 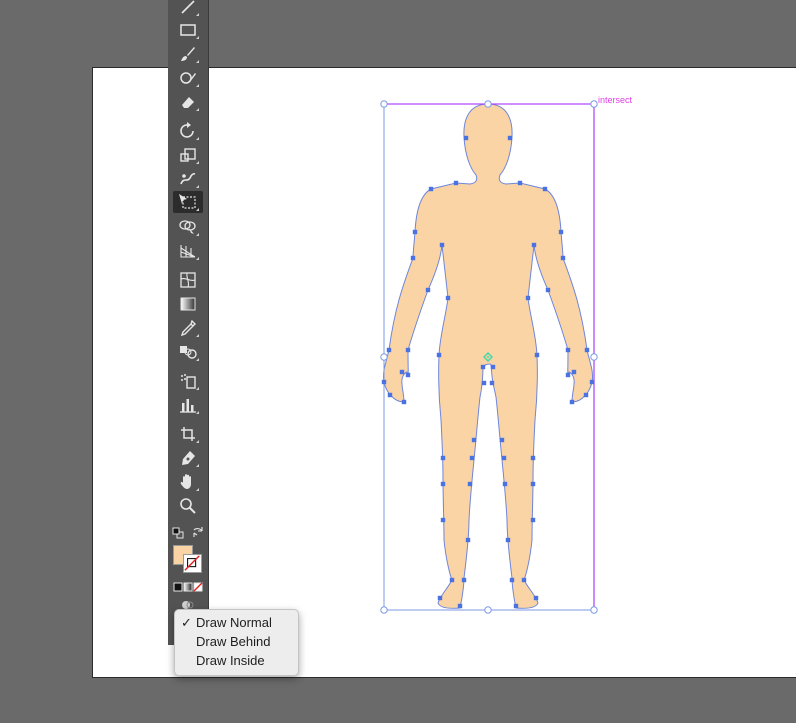 What do you see at coordinates (192, 563) in the screenshot?
I see `stroke-color-swatch` at bounding box center [192, 563].